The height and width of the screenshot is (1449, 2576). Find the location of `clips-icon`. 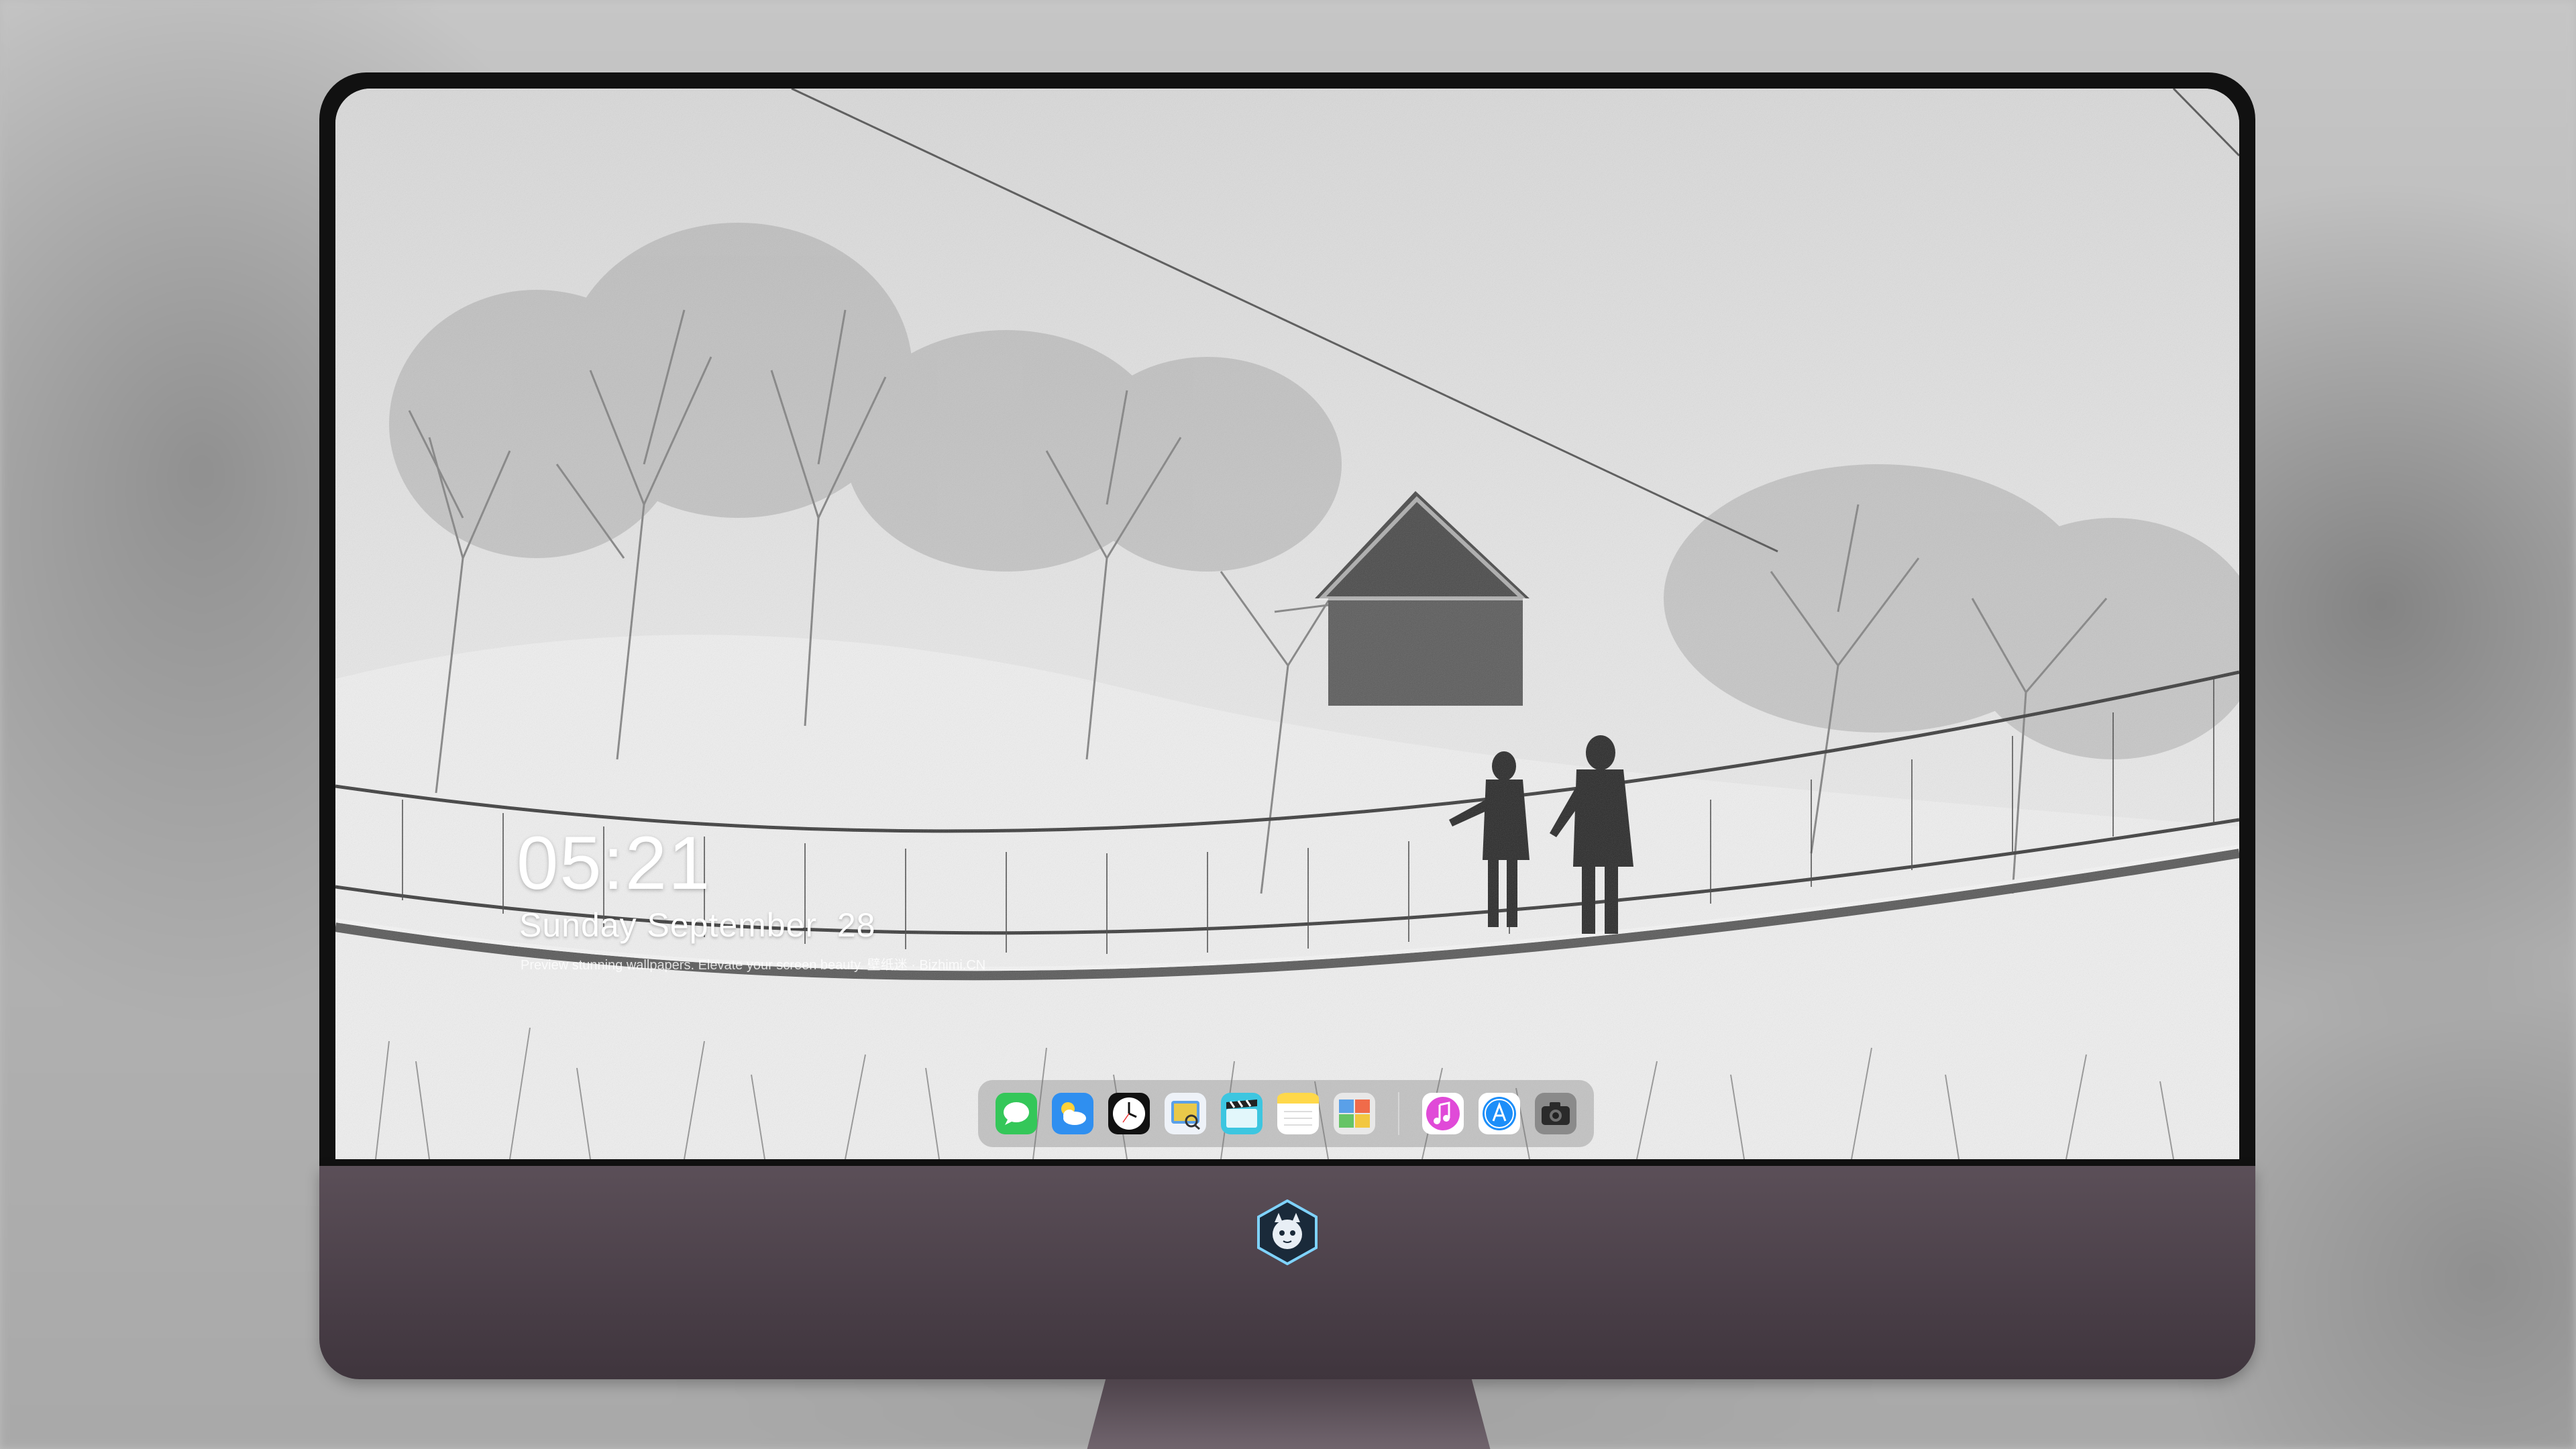

clips-icon is located at coordinates (1242, 1113).